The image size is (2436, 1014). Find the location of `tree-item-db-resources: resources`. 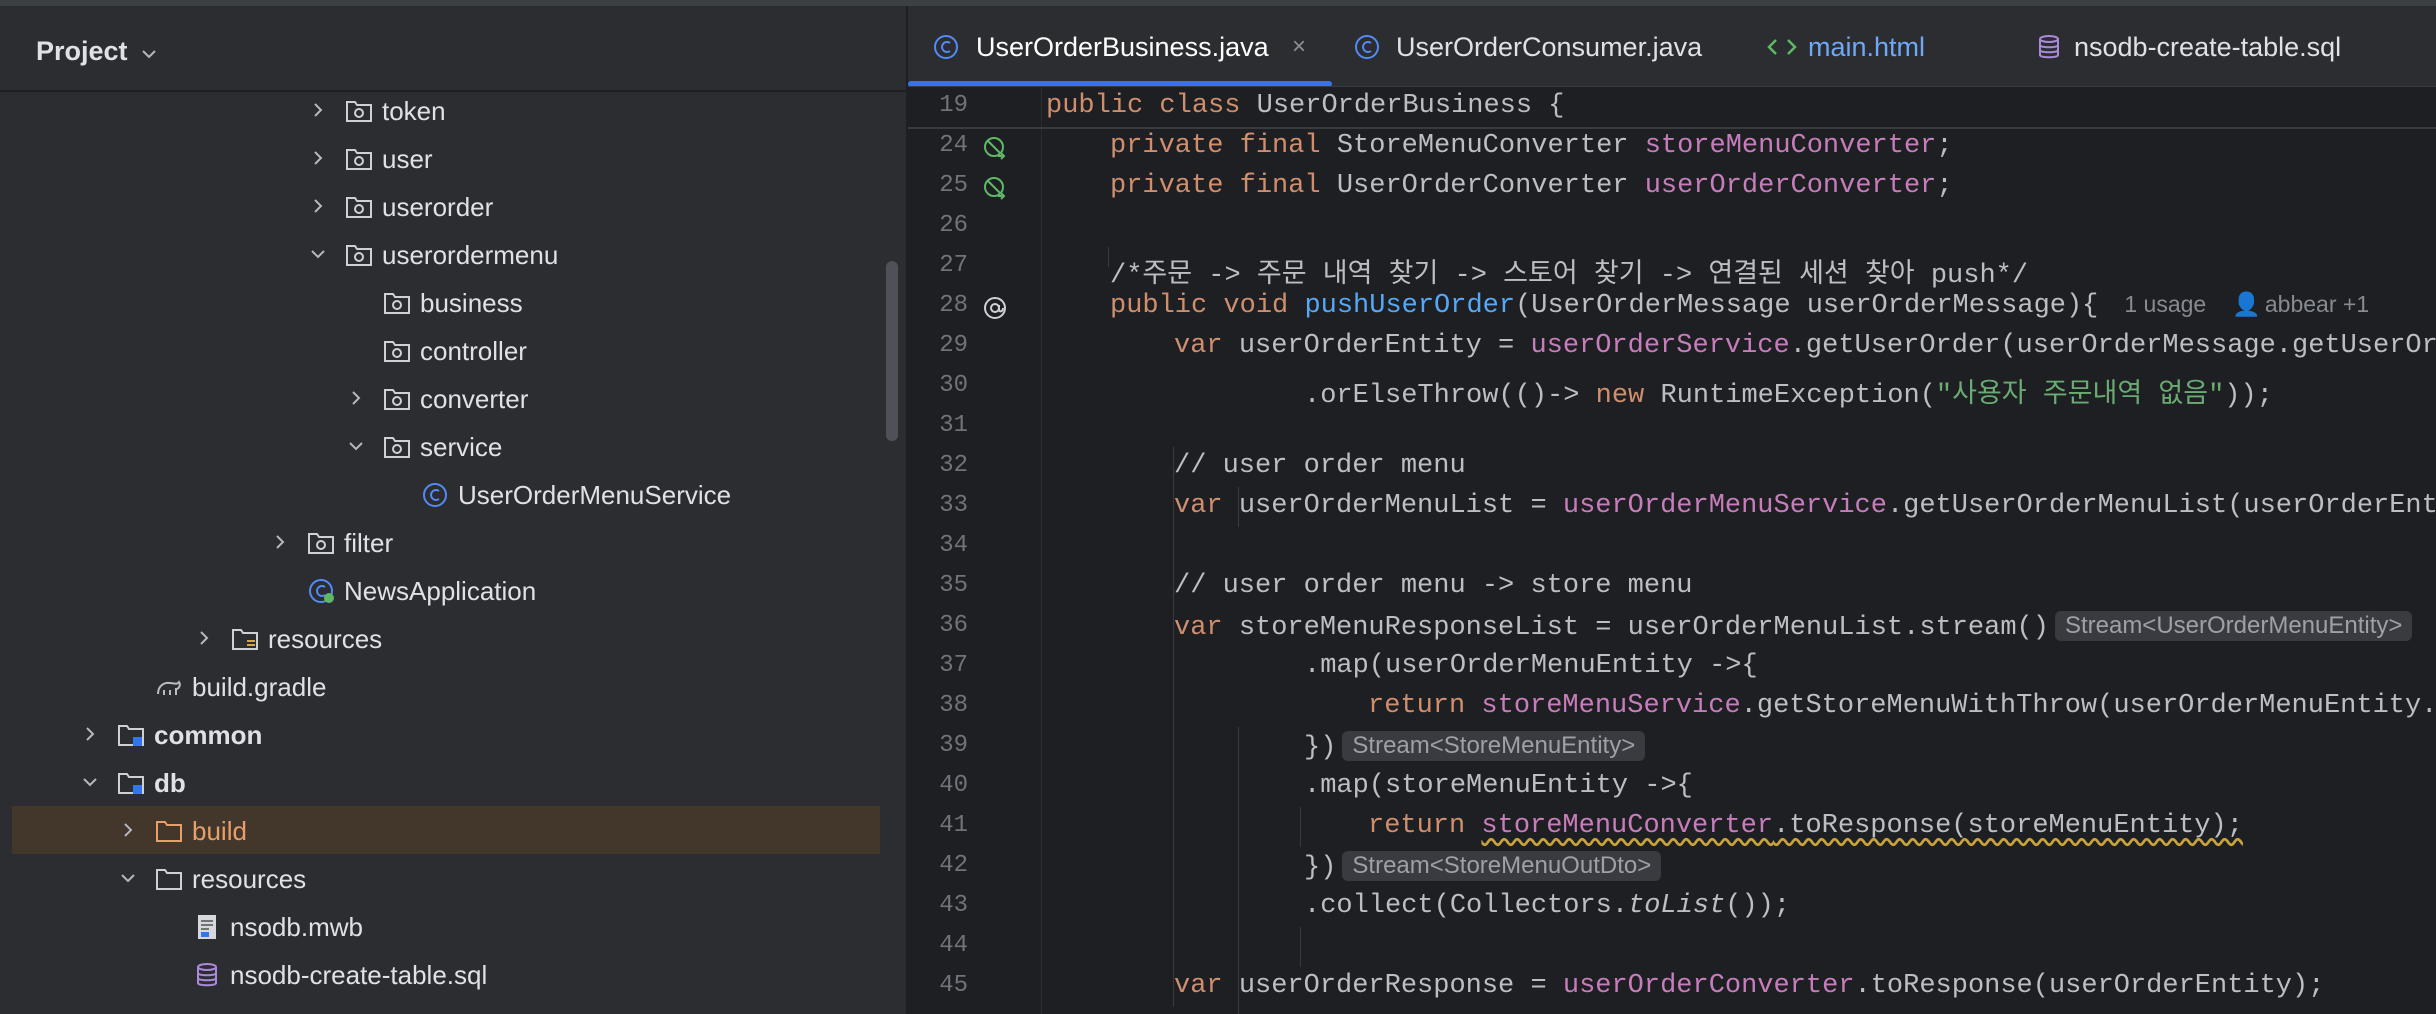

tree-item-db-resources: resources is located at coordinates (446, 878).